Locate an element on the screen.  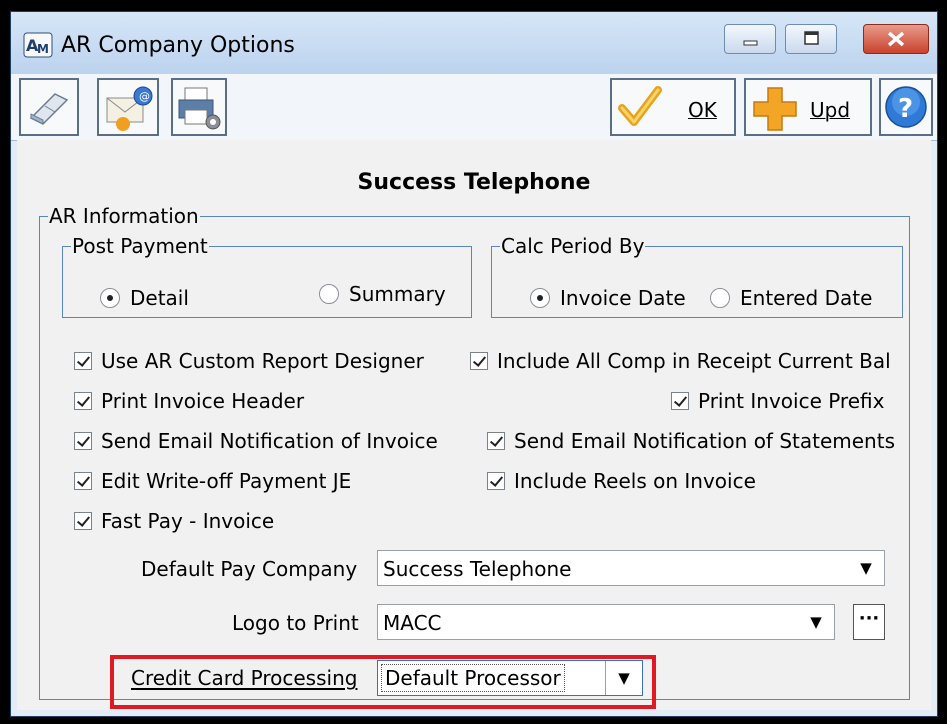
post-payment-detail-label: Detail is located at coordinates (159, 298).